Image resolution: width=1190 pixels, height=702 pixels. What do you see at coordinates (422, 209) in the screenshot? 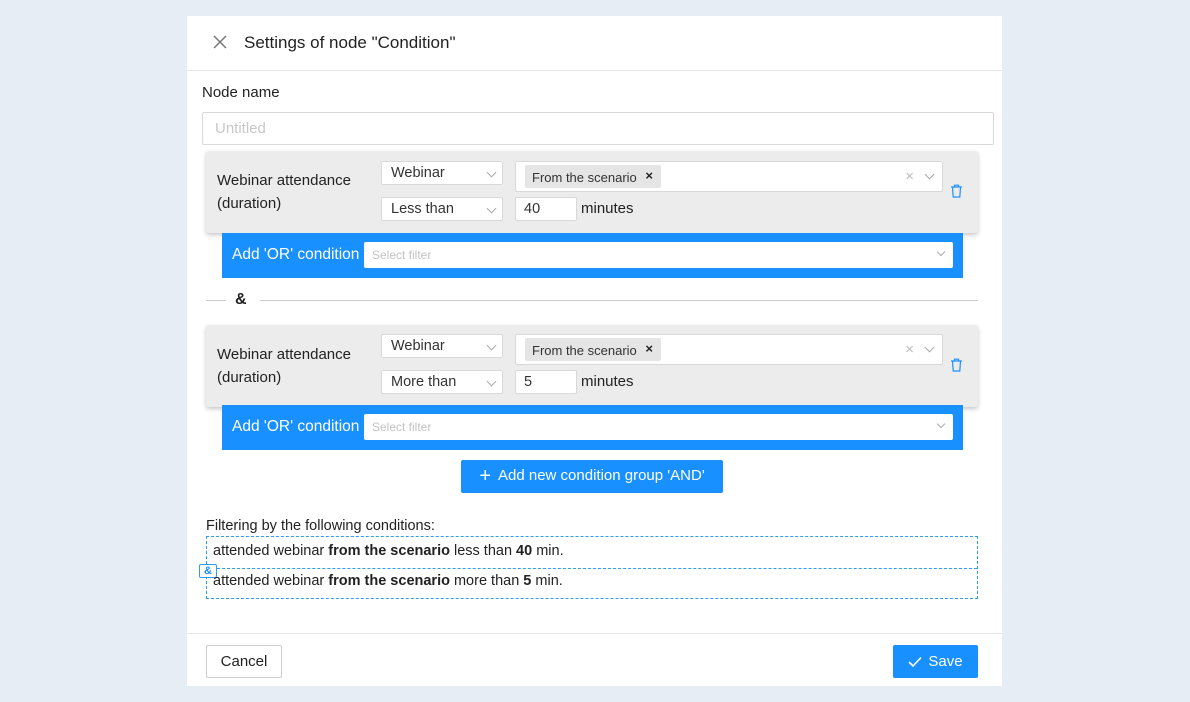
I see `operator-select-value: Less than` at bounding box center [422, 209].